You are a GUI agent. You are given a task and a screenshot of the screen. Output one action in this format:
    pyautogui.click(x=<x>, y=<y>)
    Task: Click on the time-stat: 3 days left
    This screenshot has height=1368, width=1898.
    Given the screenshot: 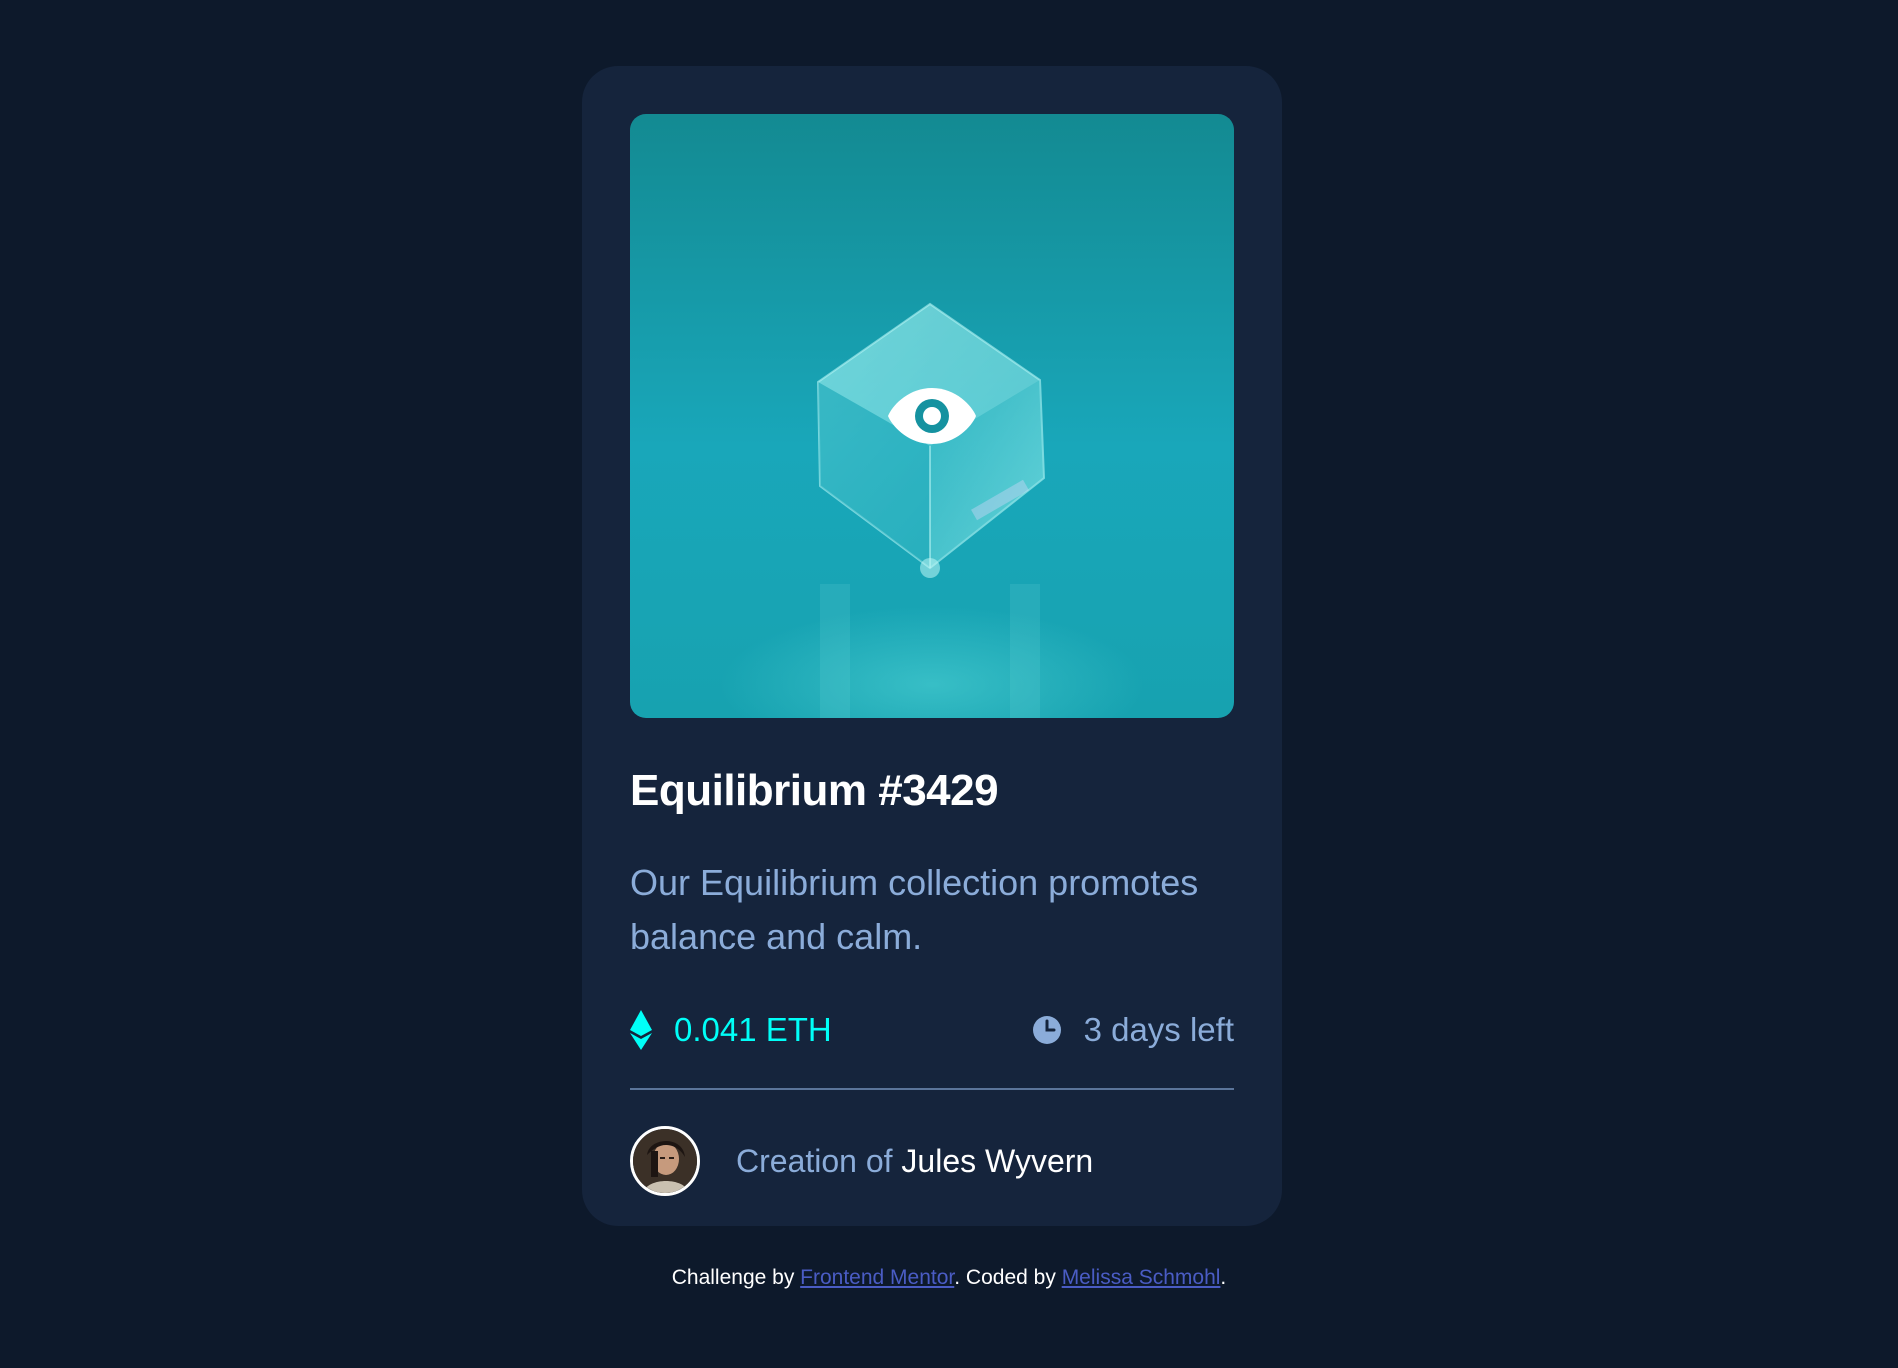 What is the action you would take?
    pyautogui.click(x=1133, y=1030)
    